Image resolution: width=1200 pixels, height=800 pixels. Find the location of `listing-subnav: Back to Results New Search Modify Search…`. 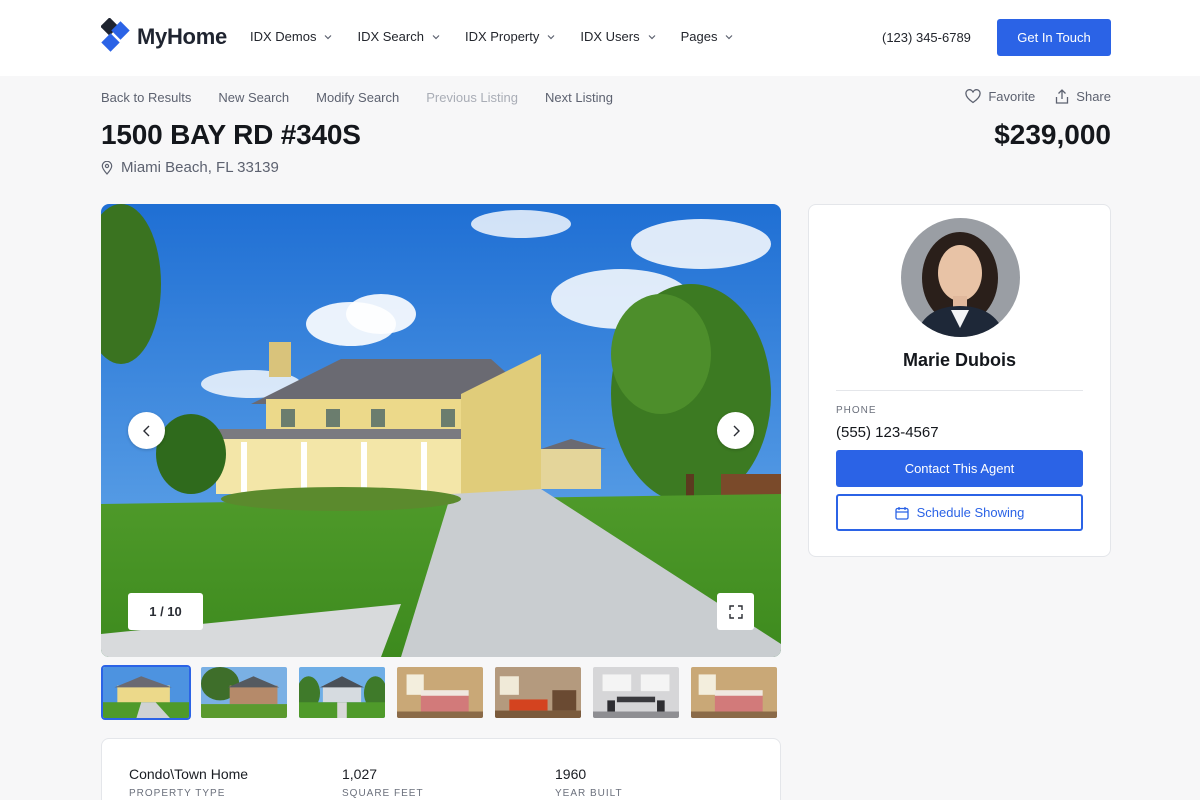

listing-subnav: Back to Results New Search Modify Search… is located at coordinates (370, 97).